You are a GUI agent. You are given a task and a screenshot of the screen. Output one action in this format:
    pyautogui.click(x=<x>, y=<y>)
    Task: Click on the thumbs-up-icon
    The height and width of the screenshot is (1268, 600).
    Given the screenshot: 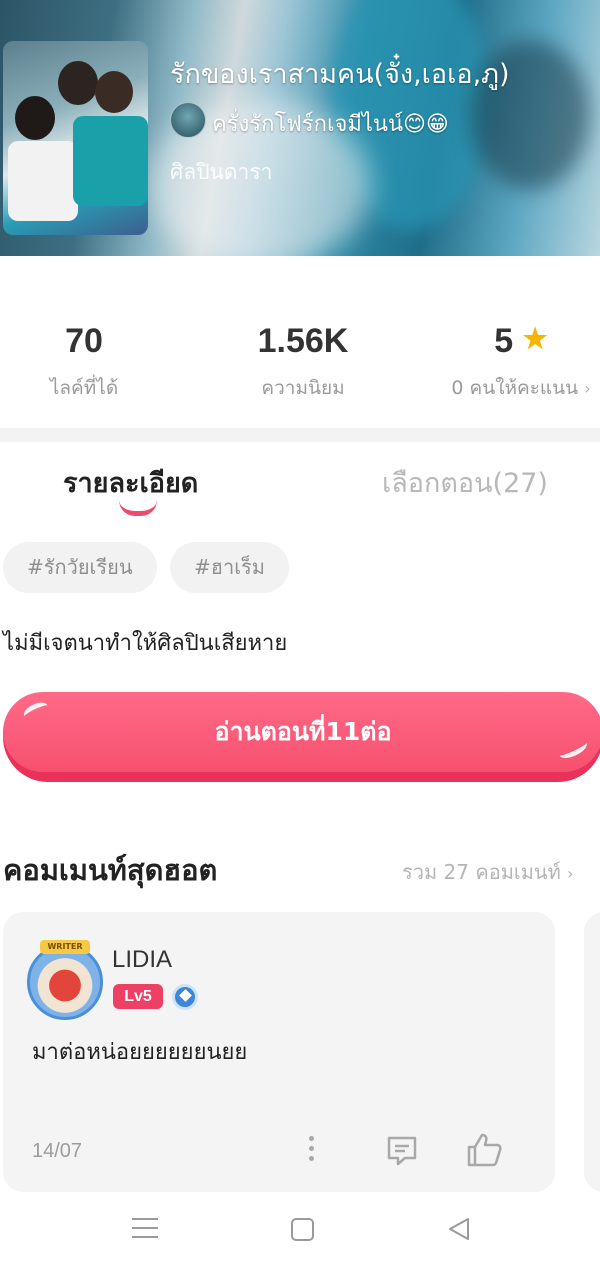 What is the action you would take?
    pyautogui.click(x=484, y=1150)
    